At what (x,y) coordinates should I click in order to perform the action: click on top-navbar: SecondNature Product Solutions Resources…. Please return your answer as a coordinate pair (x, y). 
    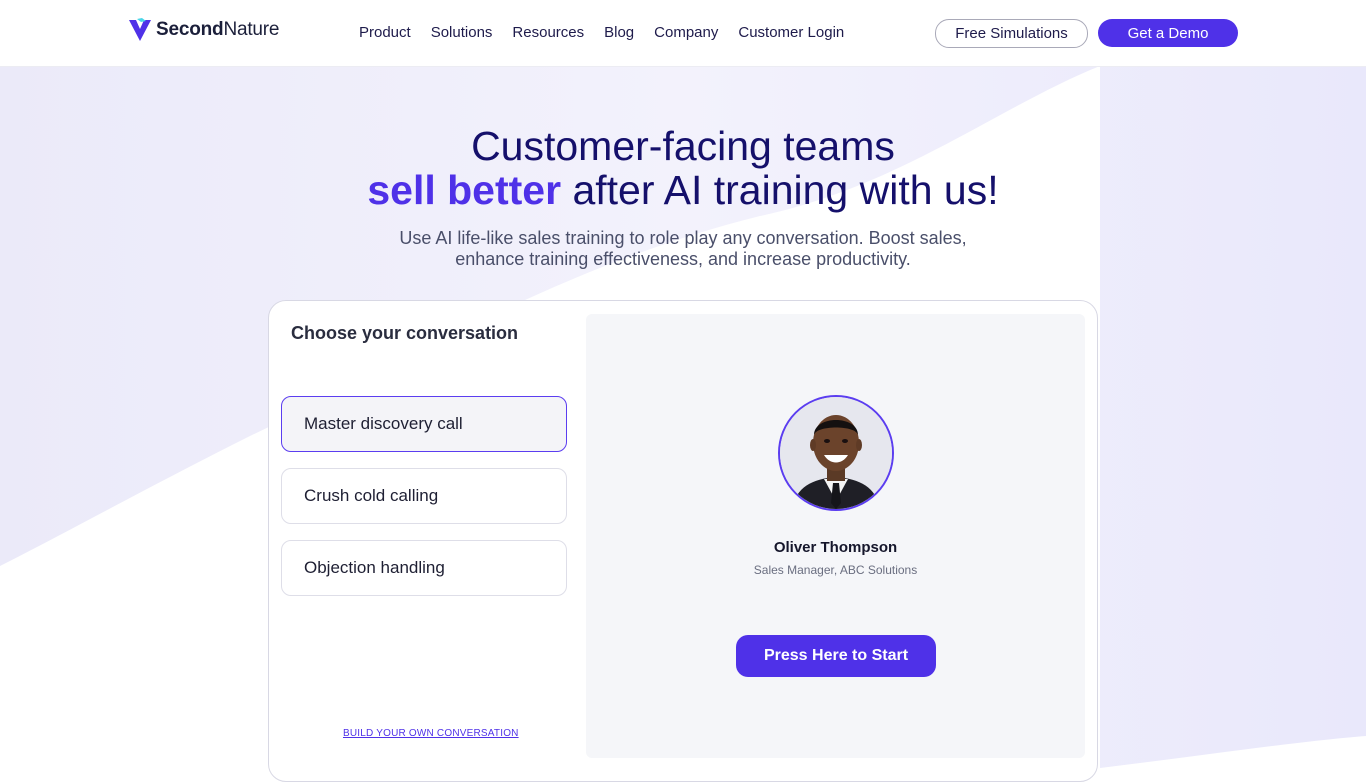
    Looking at the image, I should click on (683, 33).